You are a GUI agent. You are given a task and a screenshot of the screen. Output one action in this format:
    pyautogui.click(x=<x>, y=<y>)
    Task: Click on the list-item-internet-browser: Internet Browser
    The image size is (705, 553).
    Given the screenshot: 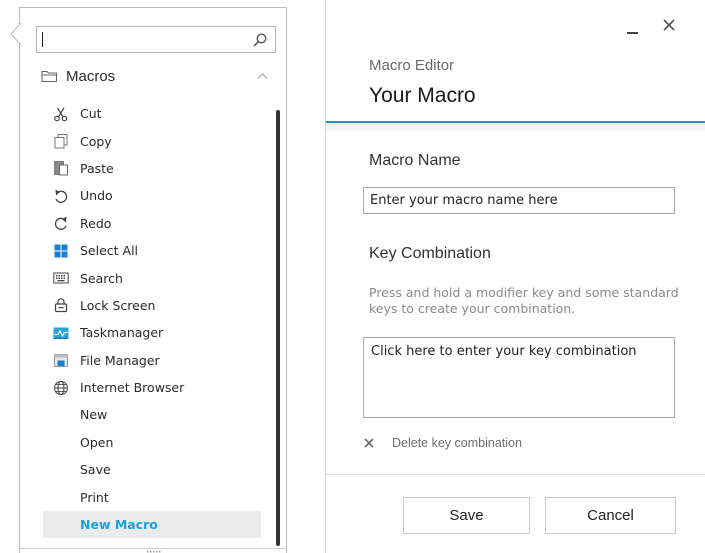 What is the action you would take?
    pyautogui.click(x=152, y=387)
    